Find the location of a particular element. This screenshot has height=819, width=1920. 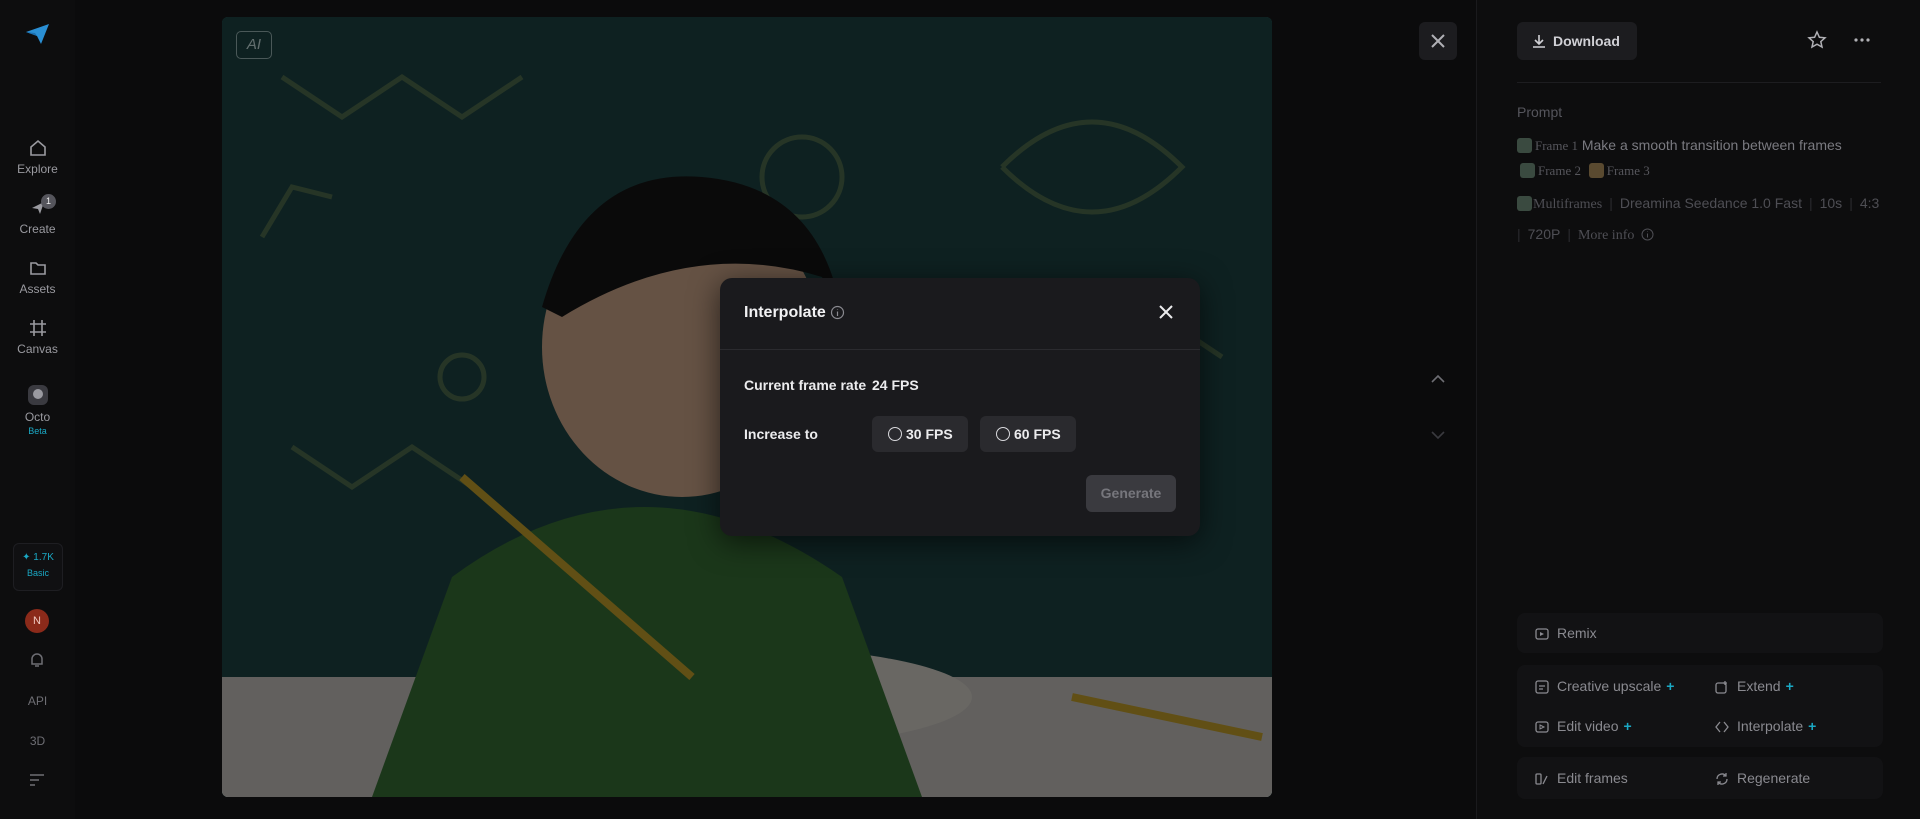

extend-icon is located at coordinates (1721, 687).